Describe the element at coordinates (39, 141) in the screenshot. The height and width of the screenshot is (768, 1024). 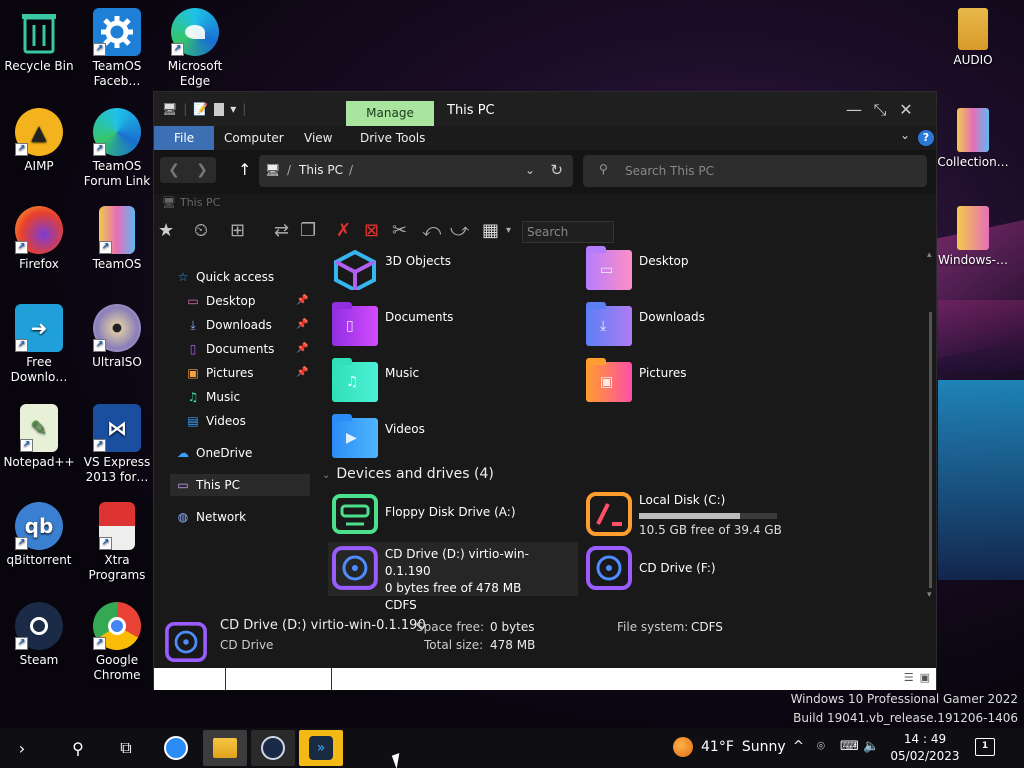
I see `desktop-icon-aimp: ▲ ↗ AIMP` at that location.